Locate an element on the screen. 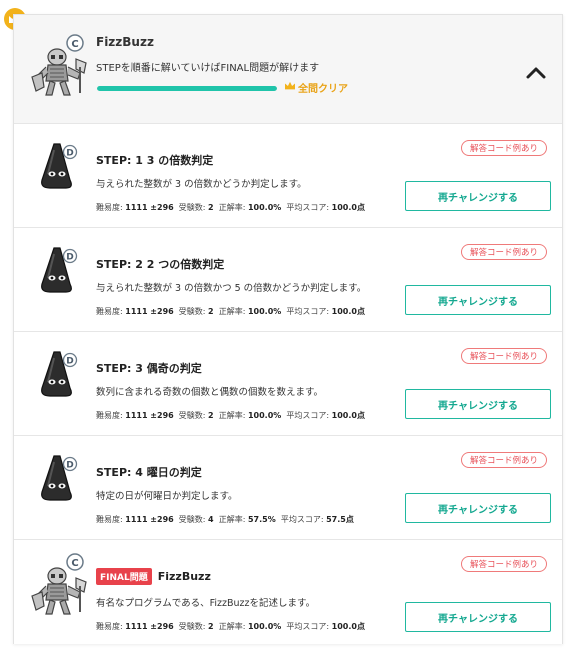  collapse-button is located at coordinates (536, 73).